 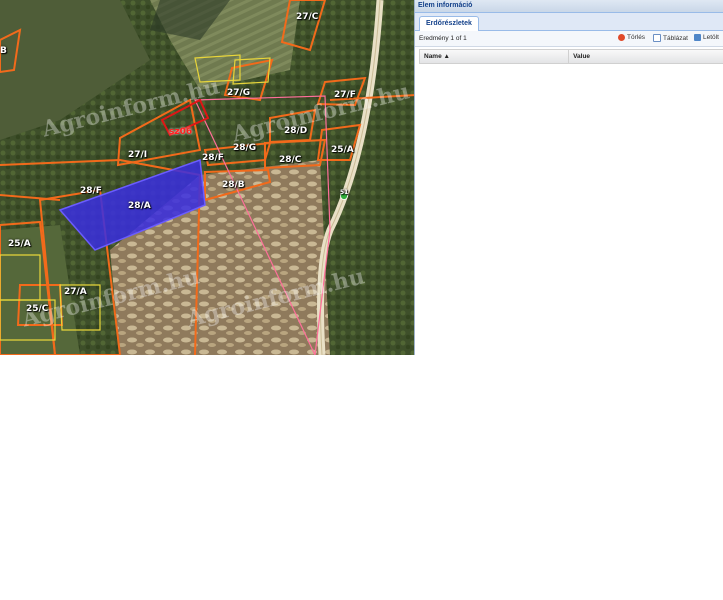 What do you see at coordinates (646, 56) in the screenshot?
I see `column-header-value: Value` at bounding box center [646, 56].